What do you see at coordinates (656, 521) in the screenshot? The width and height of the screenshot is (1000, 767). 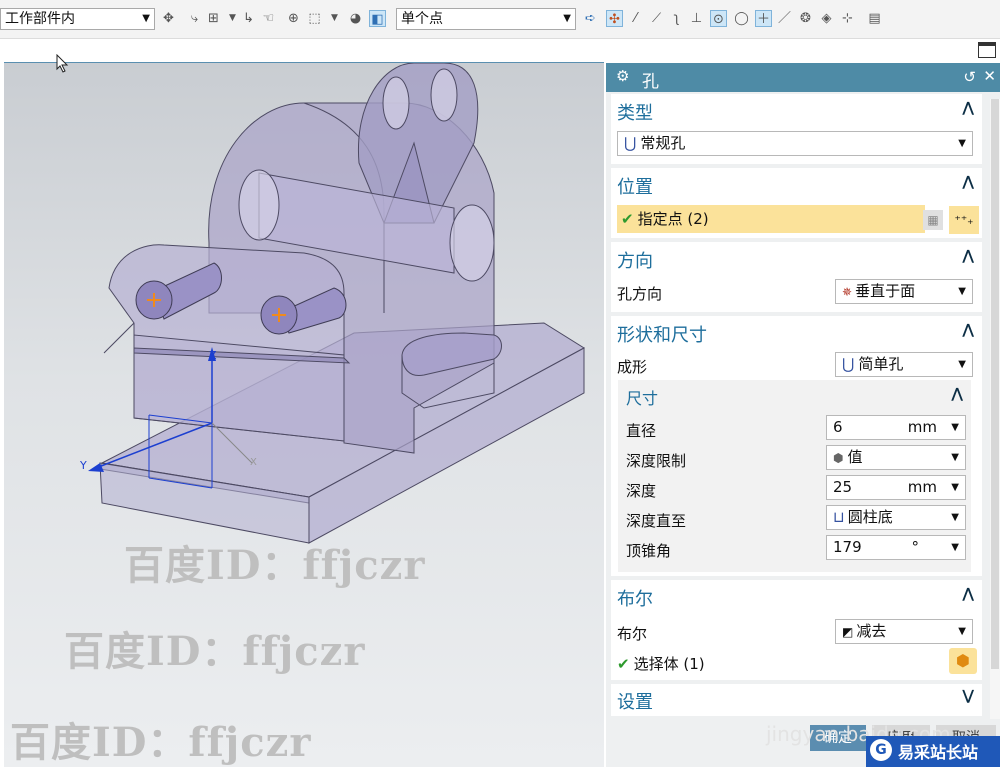 I see `depth-to-label: 深度直至` at bounding box center [656, 521].